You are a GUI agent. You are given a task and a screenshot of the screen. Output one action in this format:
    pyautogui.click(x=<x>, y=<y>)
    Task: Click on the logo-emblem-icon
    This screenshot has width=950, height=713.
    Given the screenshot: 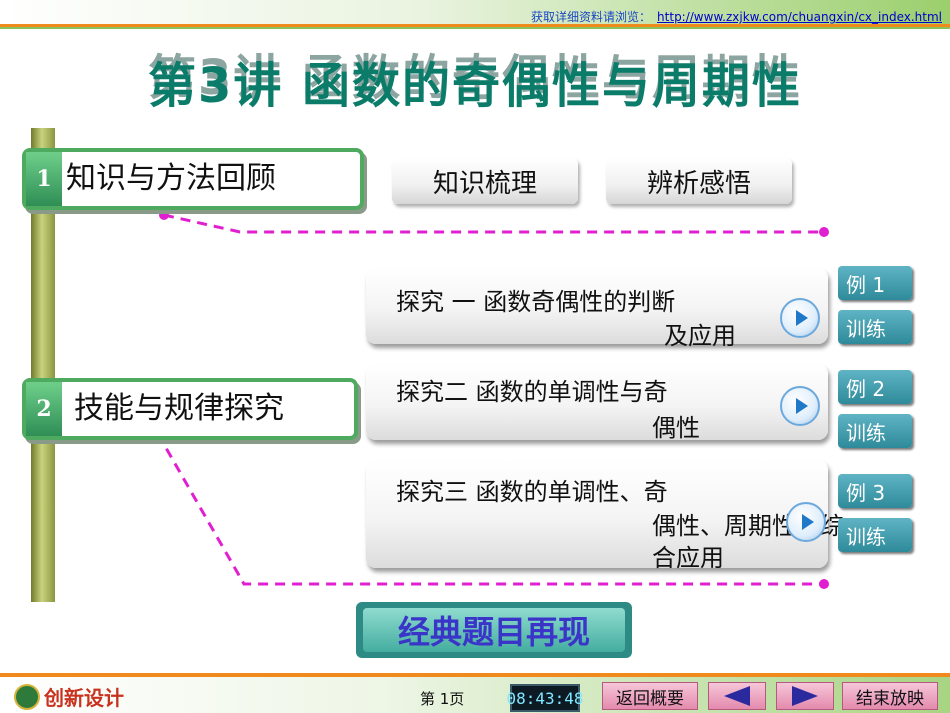 What is the action you would take?
    pyautogui.click(x=27, y=696)
    